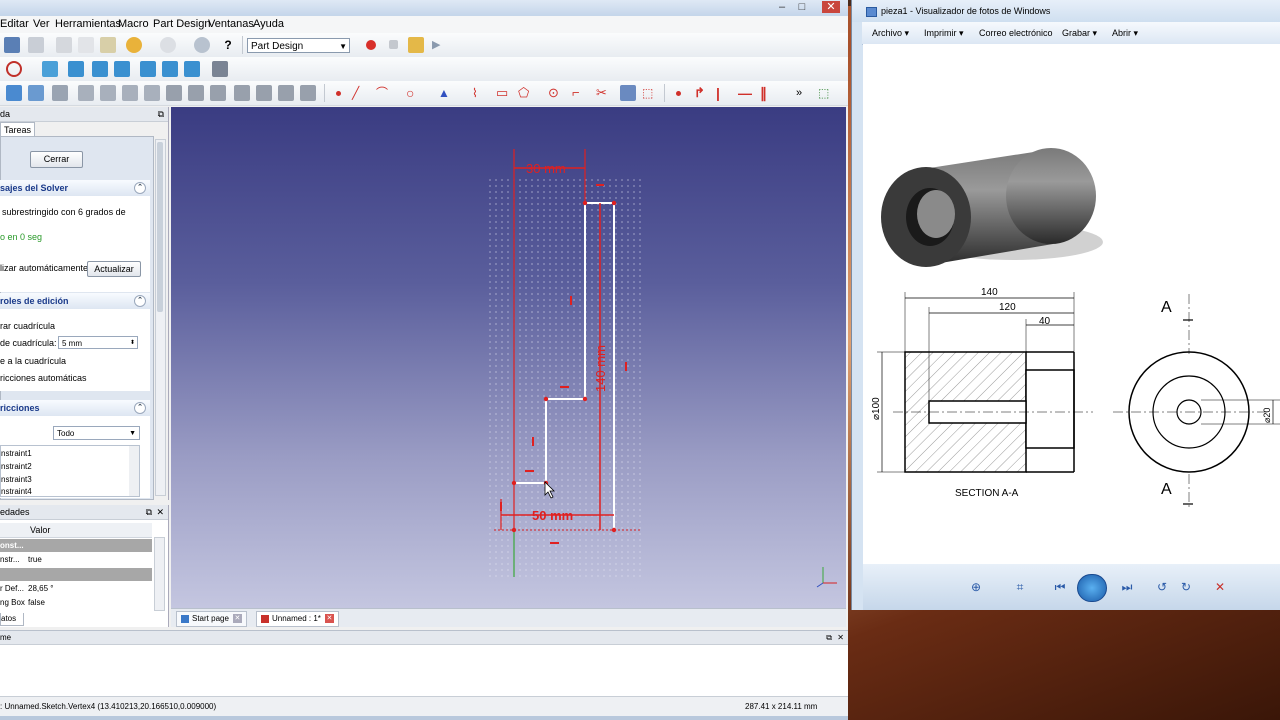 The image size is (1280, 720). I want to click on conic-icon: ▲, so click(446, 93).